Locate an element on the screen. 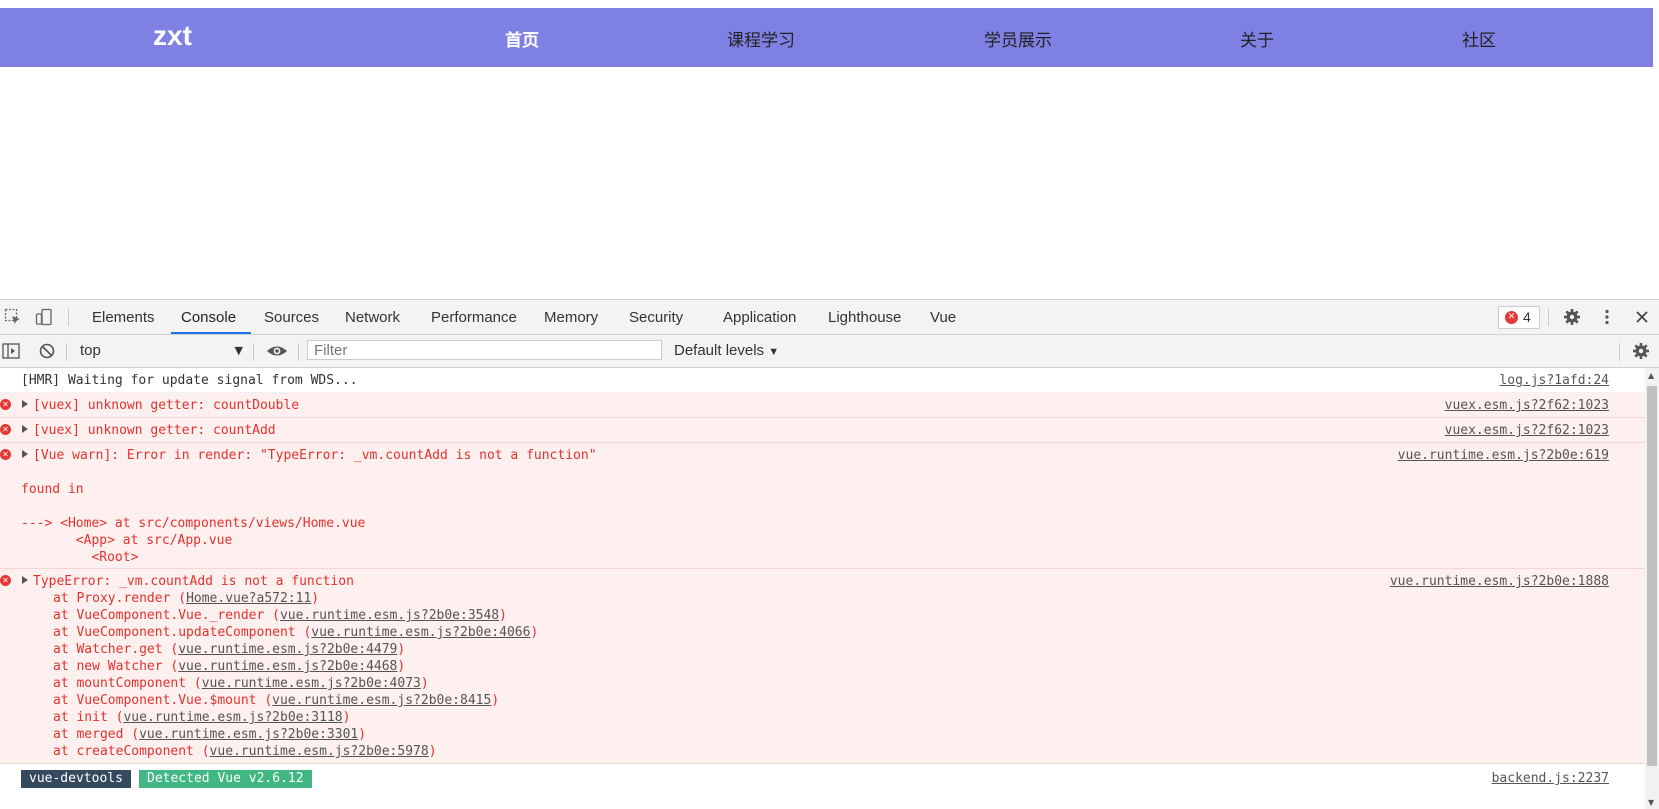 This screenshot has height=809, width=1659. active-tab-indicator is located at coordinates (211, 333).